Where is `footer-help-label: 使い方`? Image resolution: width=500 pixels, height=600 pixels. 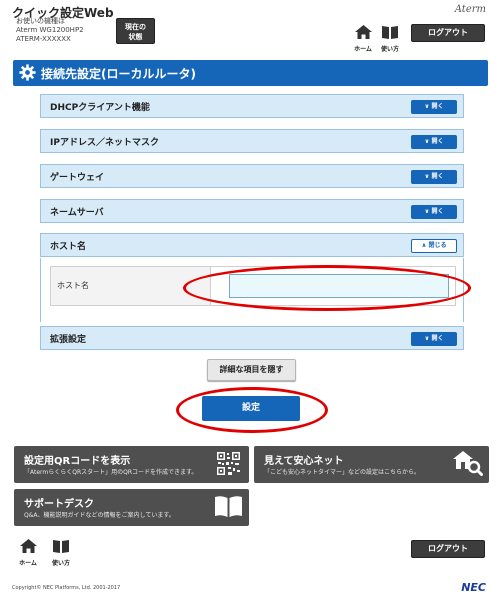 footer-help-label: 使い方 is located at coordinates (60, 563).